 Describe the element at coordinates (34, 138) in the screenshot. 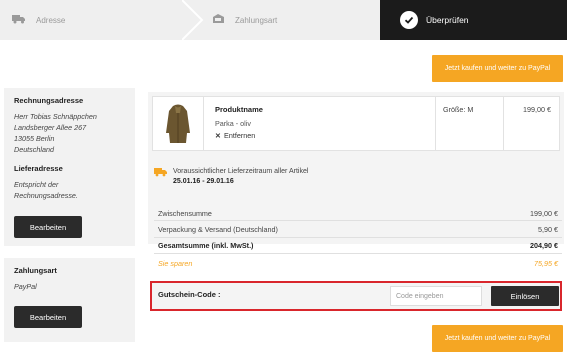

I see `billing-line-3: 13055 Berlin` at that location.